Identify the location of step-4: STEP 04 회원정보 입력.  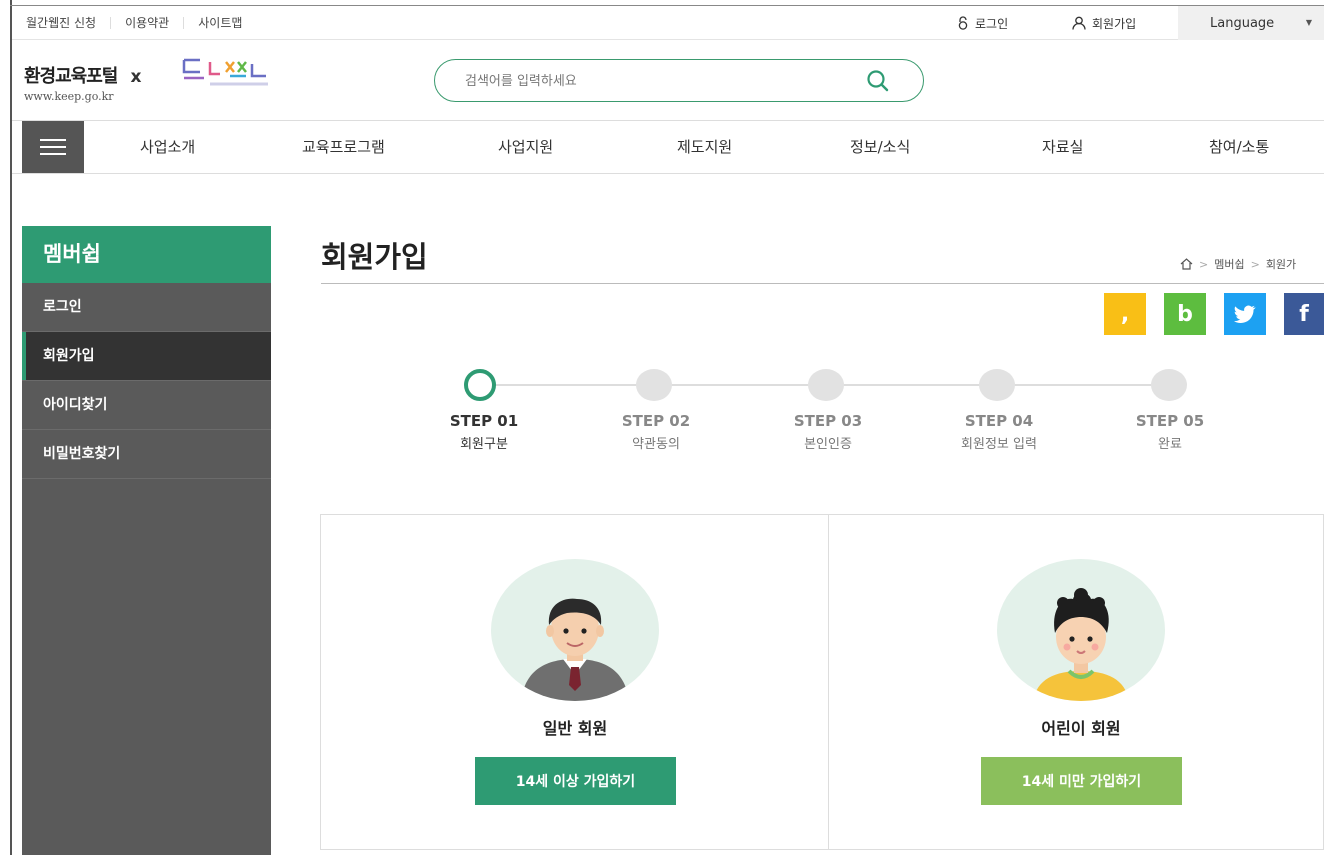
(999, 432).